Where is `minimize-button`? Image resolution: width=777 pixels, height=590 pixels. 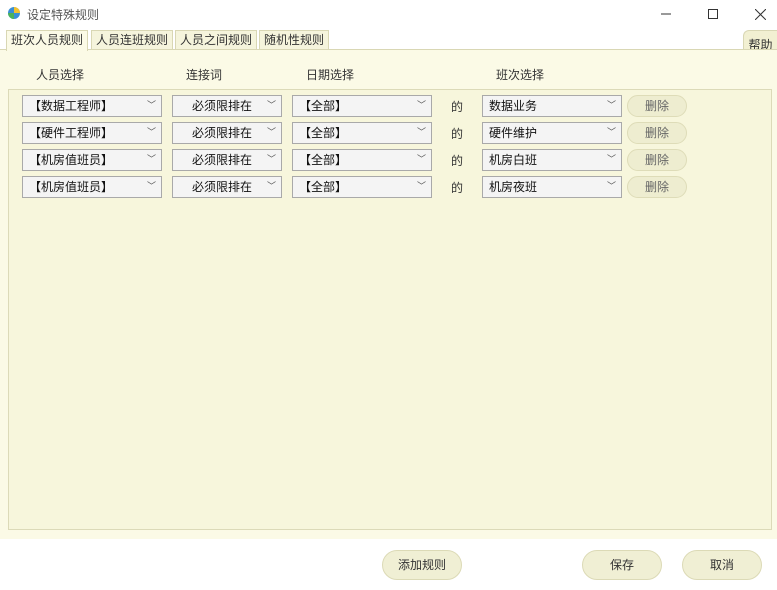
minimize-button is located at coordinates (666, 14).